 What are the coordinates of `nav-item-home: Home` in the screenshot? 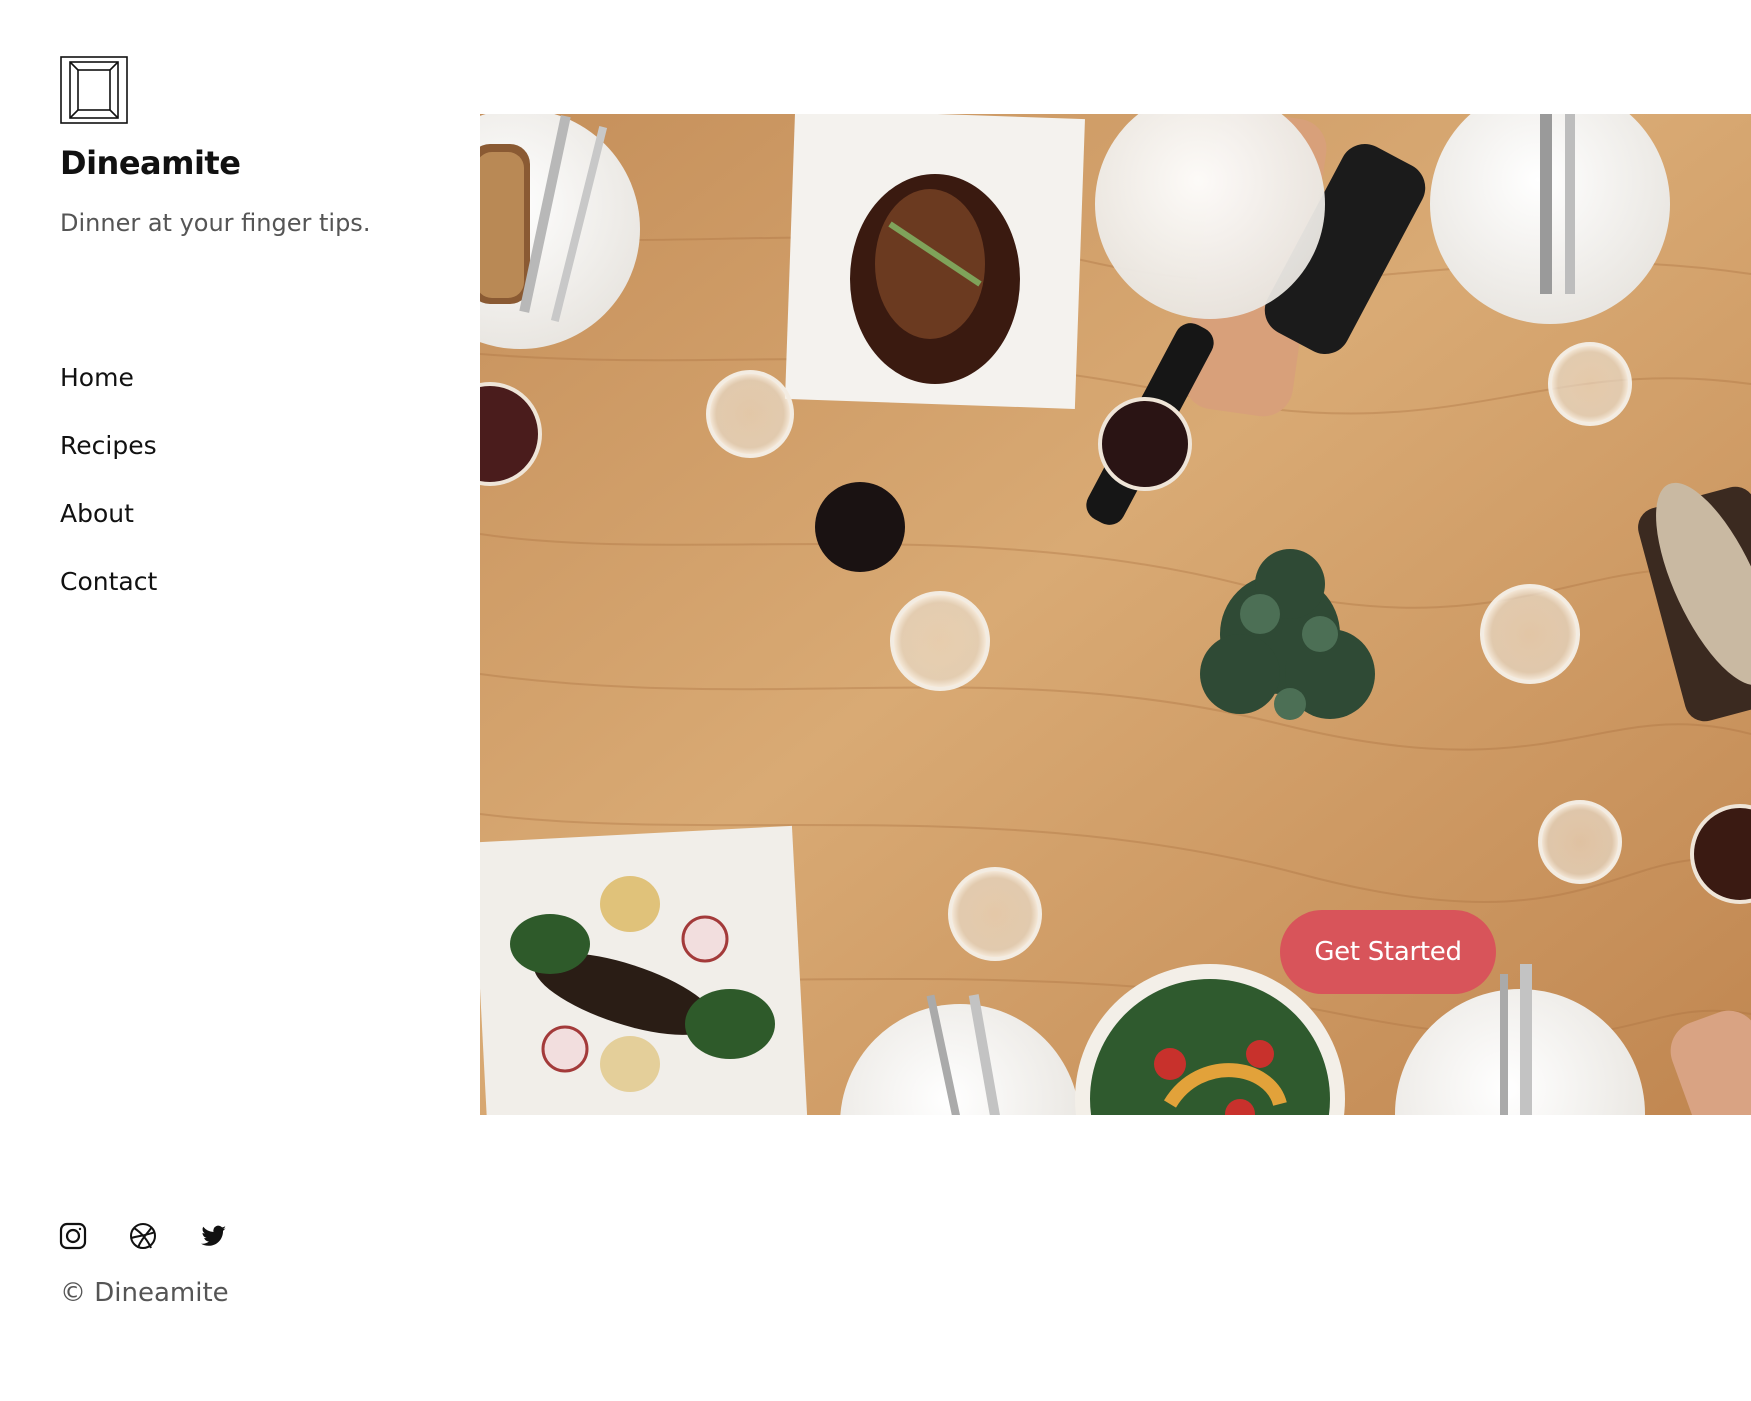 It's located at (108, 390).